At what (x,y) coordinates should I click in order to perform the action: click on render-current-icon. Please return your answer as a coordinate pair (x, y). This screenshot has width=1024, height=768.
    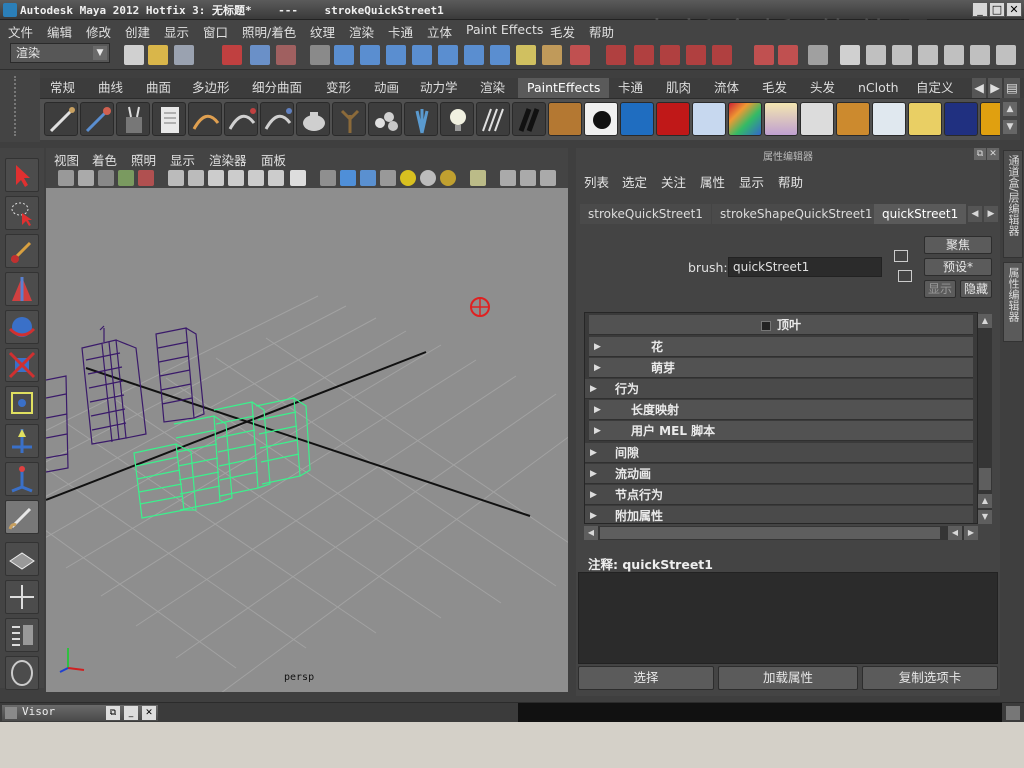
    Looking at the image, I should click on (696, 55).